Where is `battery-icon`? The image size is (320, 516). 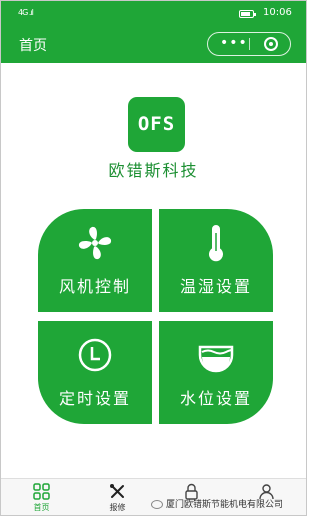
battery-icon is located at coordinates (247, 14).